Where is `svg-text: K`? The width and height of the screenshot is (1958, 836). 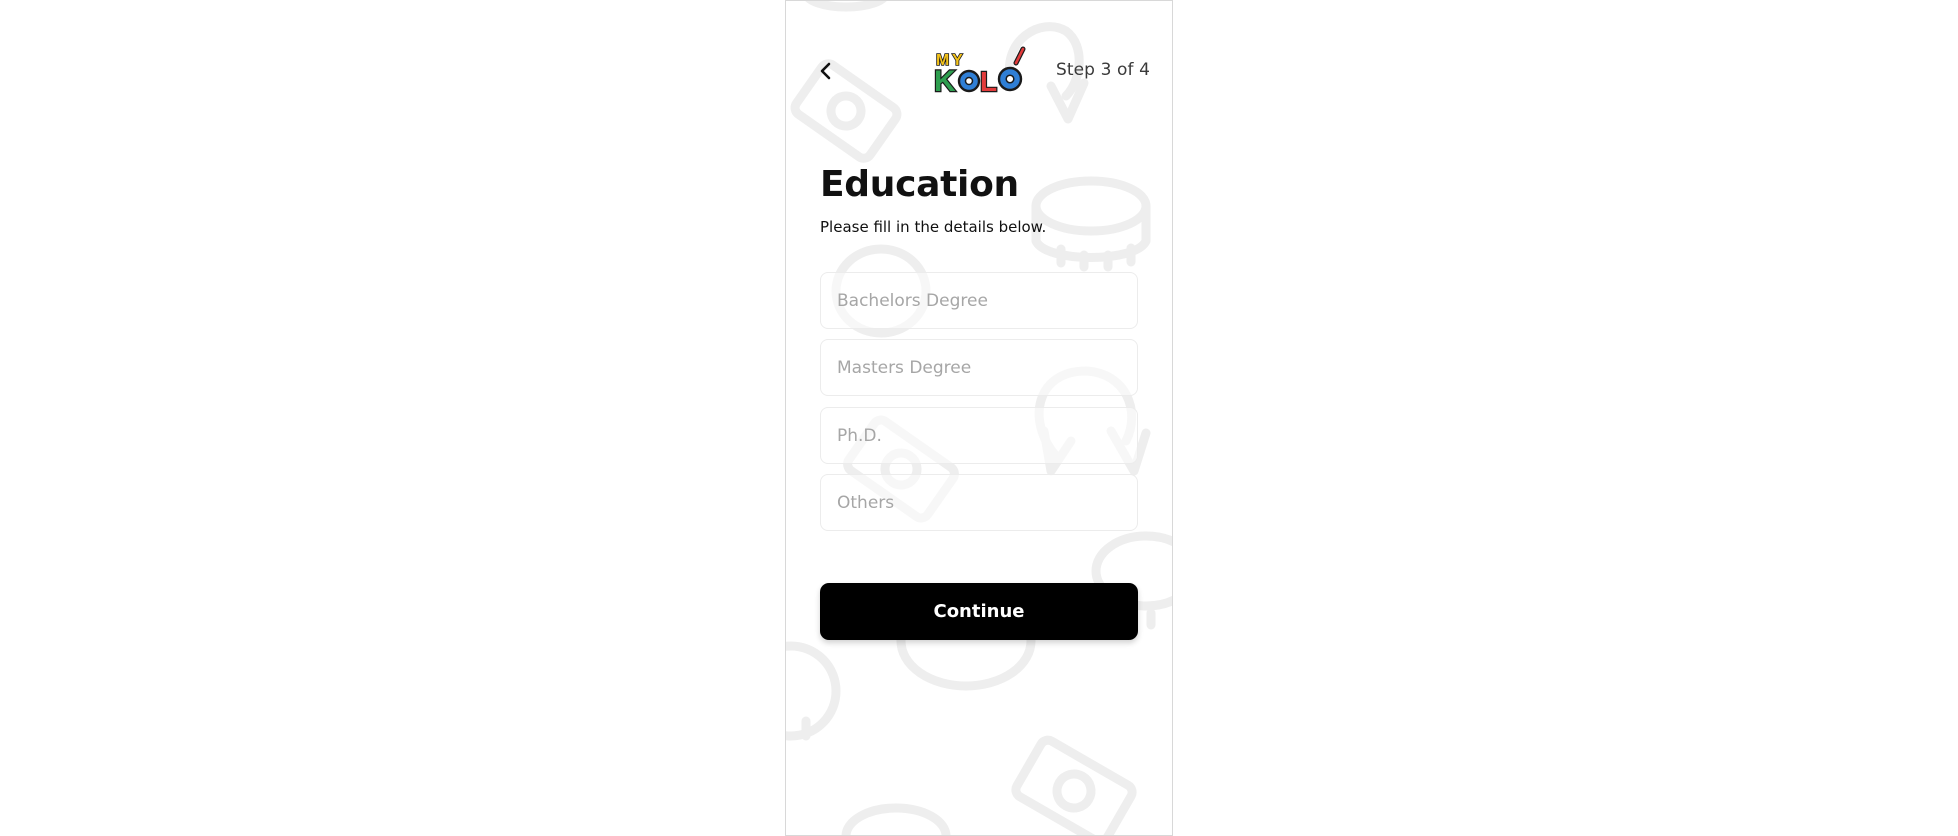
svg-text: K is located at coordinates (945, 81).